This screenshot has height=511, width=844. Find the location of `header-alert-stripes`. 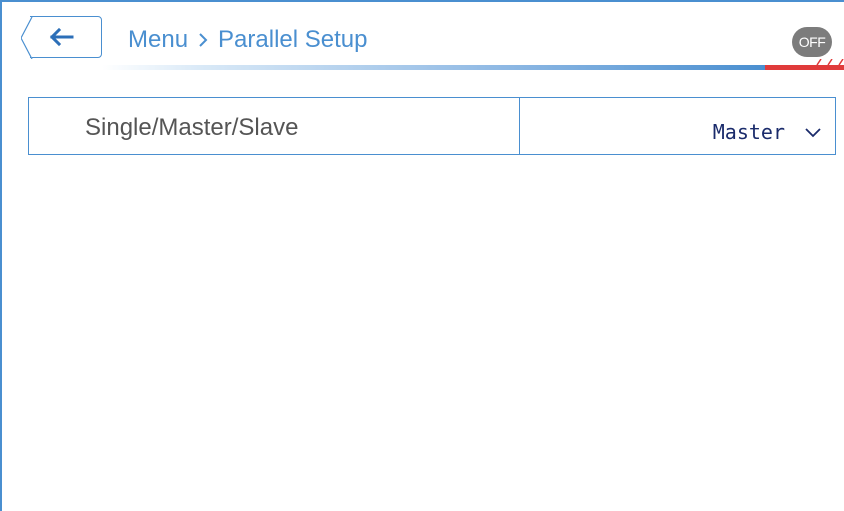

header-alert-stripes is located at coordinates (830, 62).